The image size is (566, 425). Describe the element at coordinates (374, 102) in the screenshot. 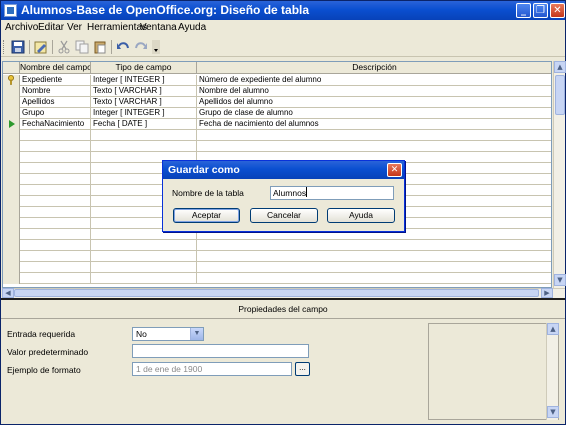

I see `description-cell: Apellidos del alumno` at that location.